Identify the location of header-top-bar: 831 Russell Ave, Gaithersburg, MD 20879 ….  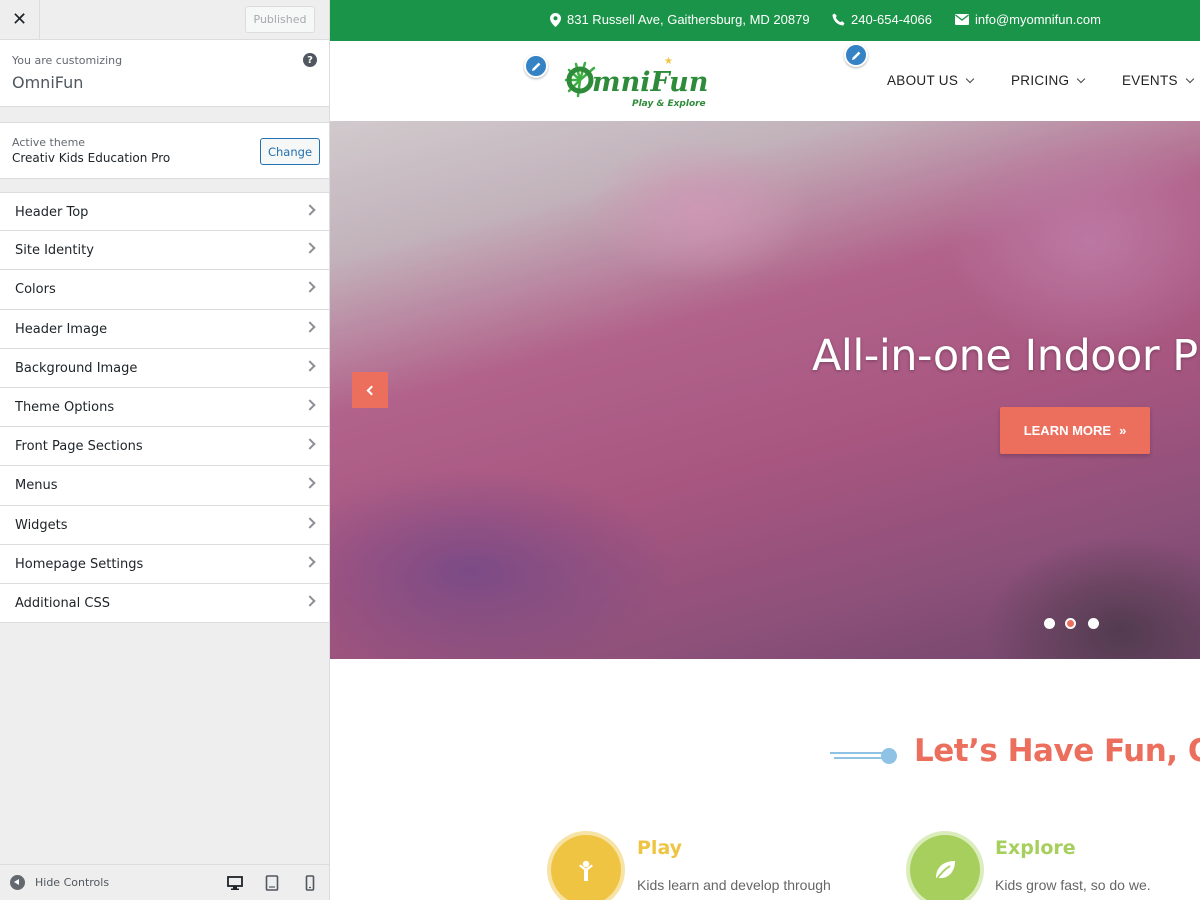
(765, 20).